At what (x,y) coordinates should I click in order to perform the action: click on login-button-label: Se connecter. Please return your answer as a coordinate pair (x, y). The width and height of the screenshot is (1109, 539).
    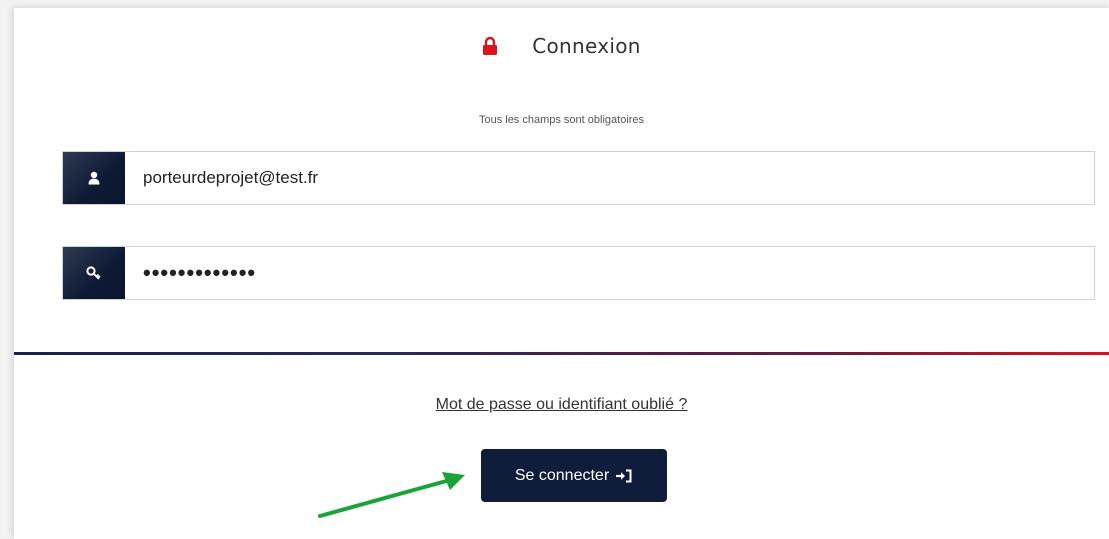
    Looking at the image, I should click on (562, 475).